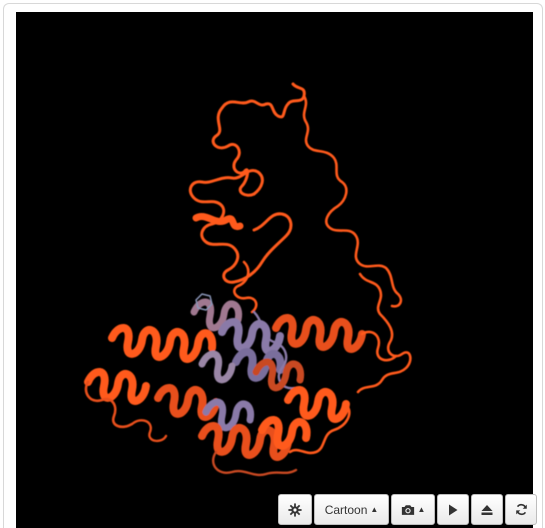 This screenshot has height=528, width=545. I want to click on ribbon-helix-small, so click(218, 222).